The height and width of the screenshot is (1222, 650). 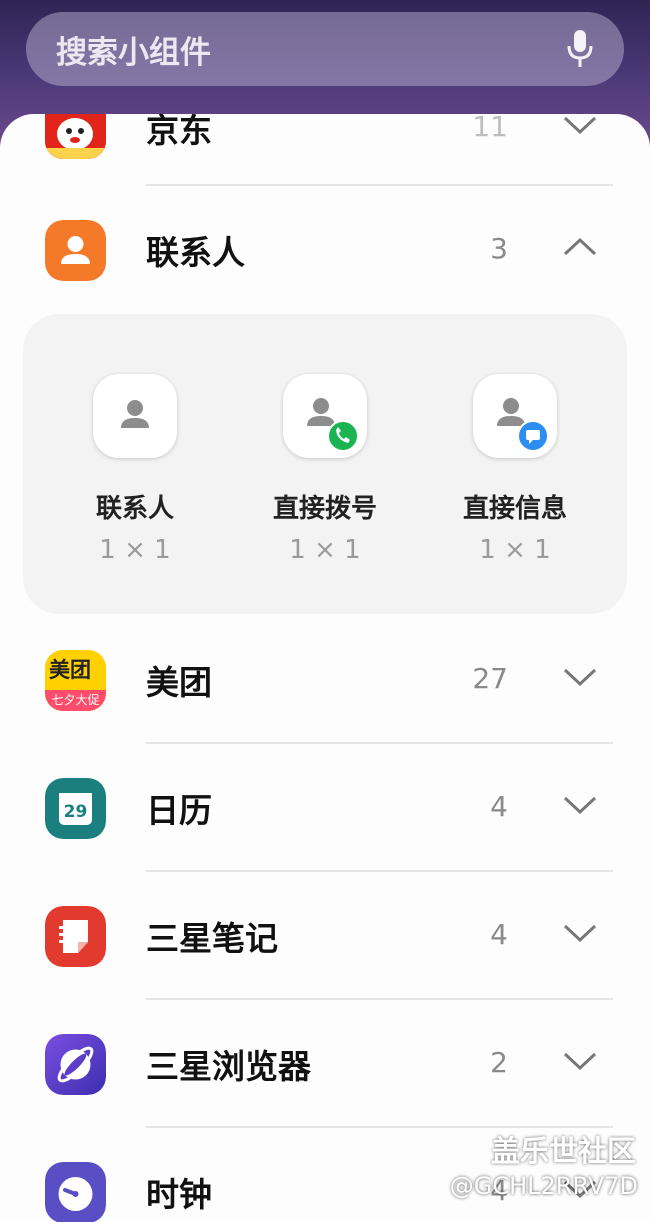 What do you see at coordinates (324, 509) in the screenshot?
I see `widget-label: 直接拨号` at bounding box center [324, 509].